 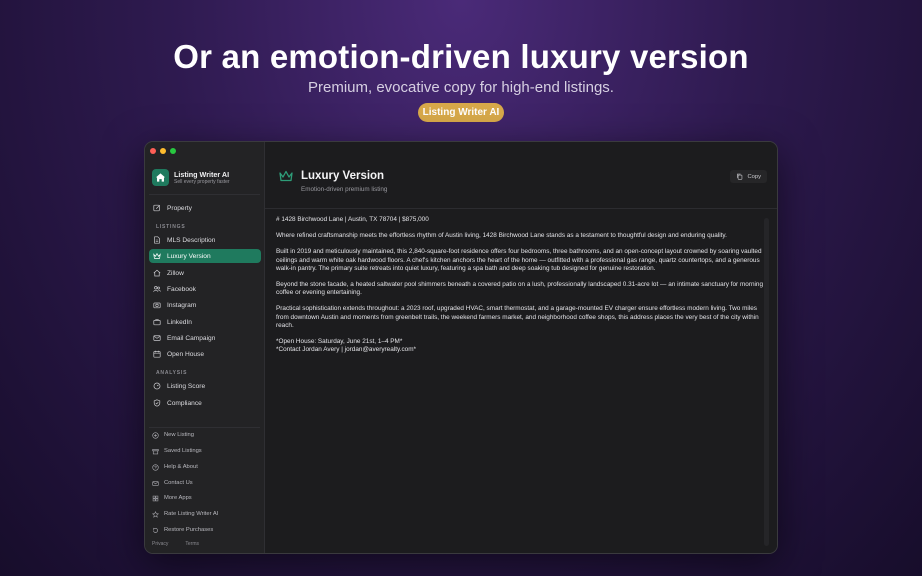 I want to click on sidebar-item-label: Facebook, so click(x=181, y=289).